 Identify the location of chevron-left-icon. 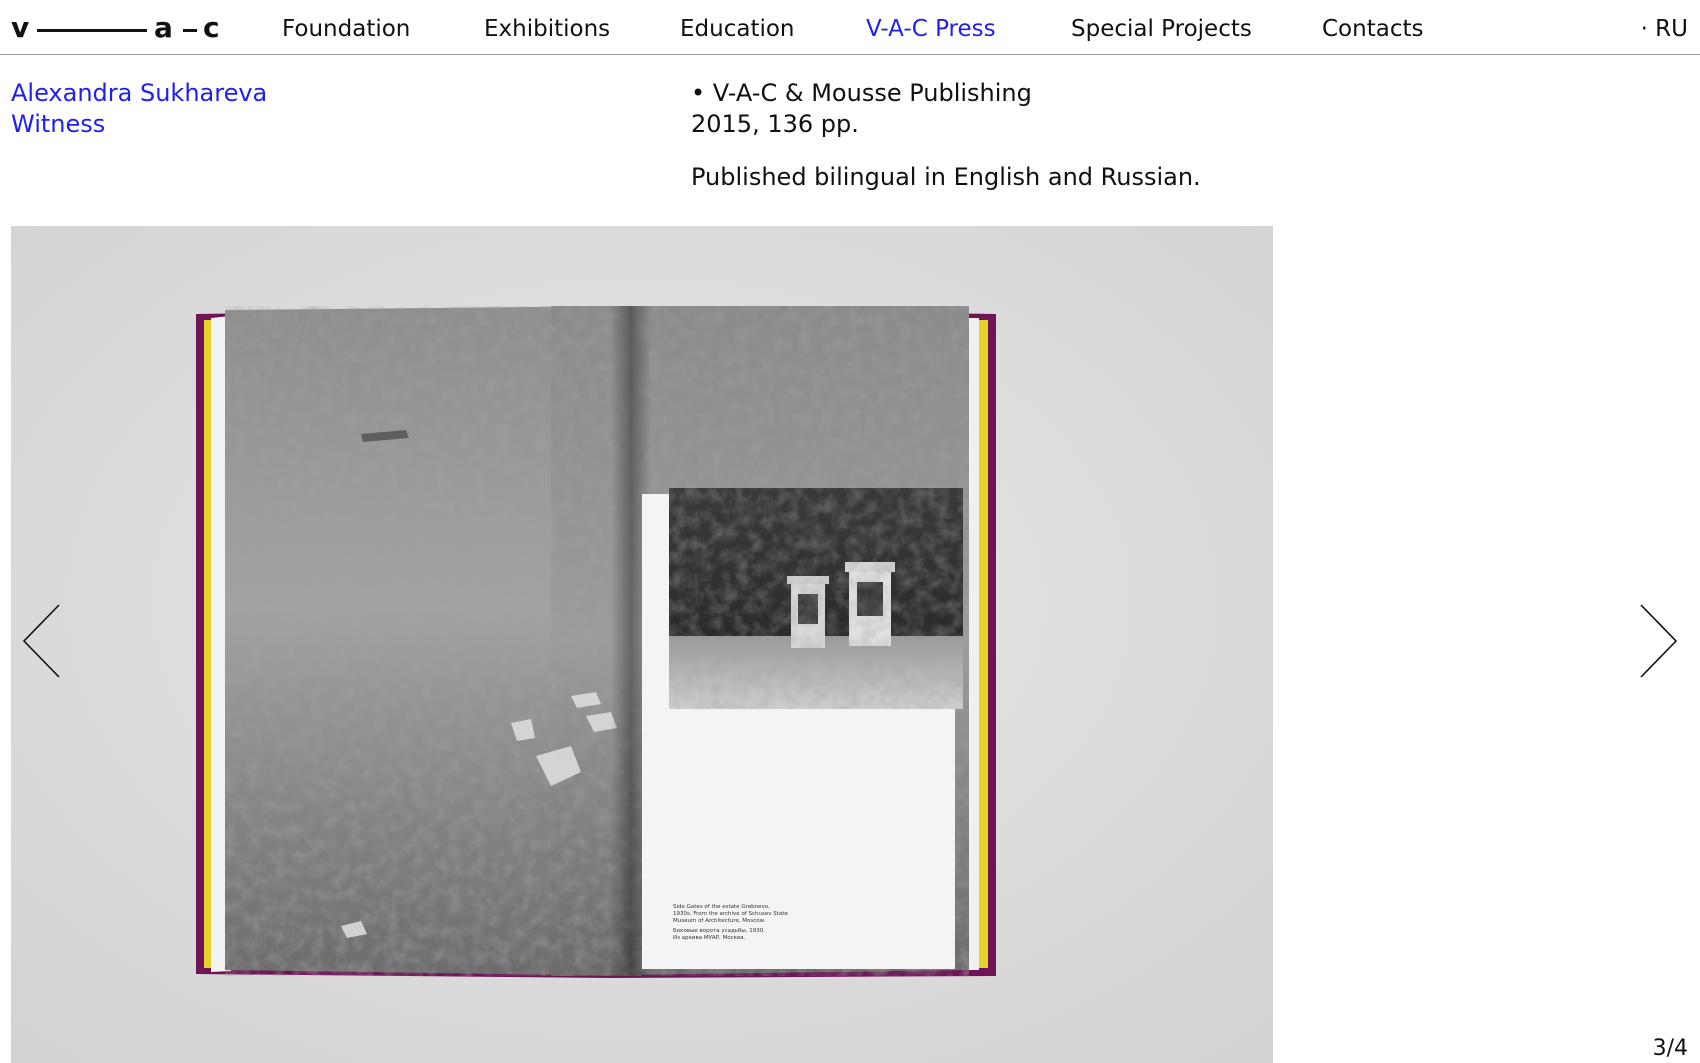
(41, 641).